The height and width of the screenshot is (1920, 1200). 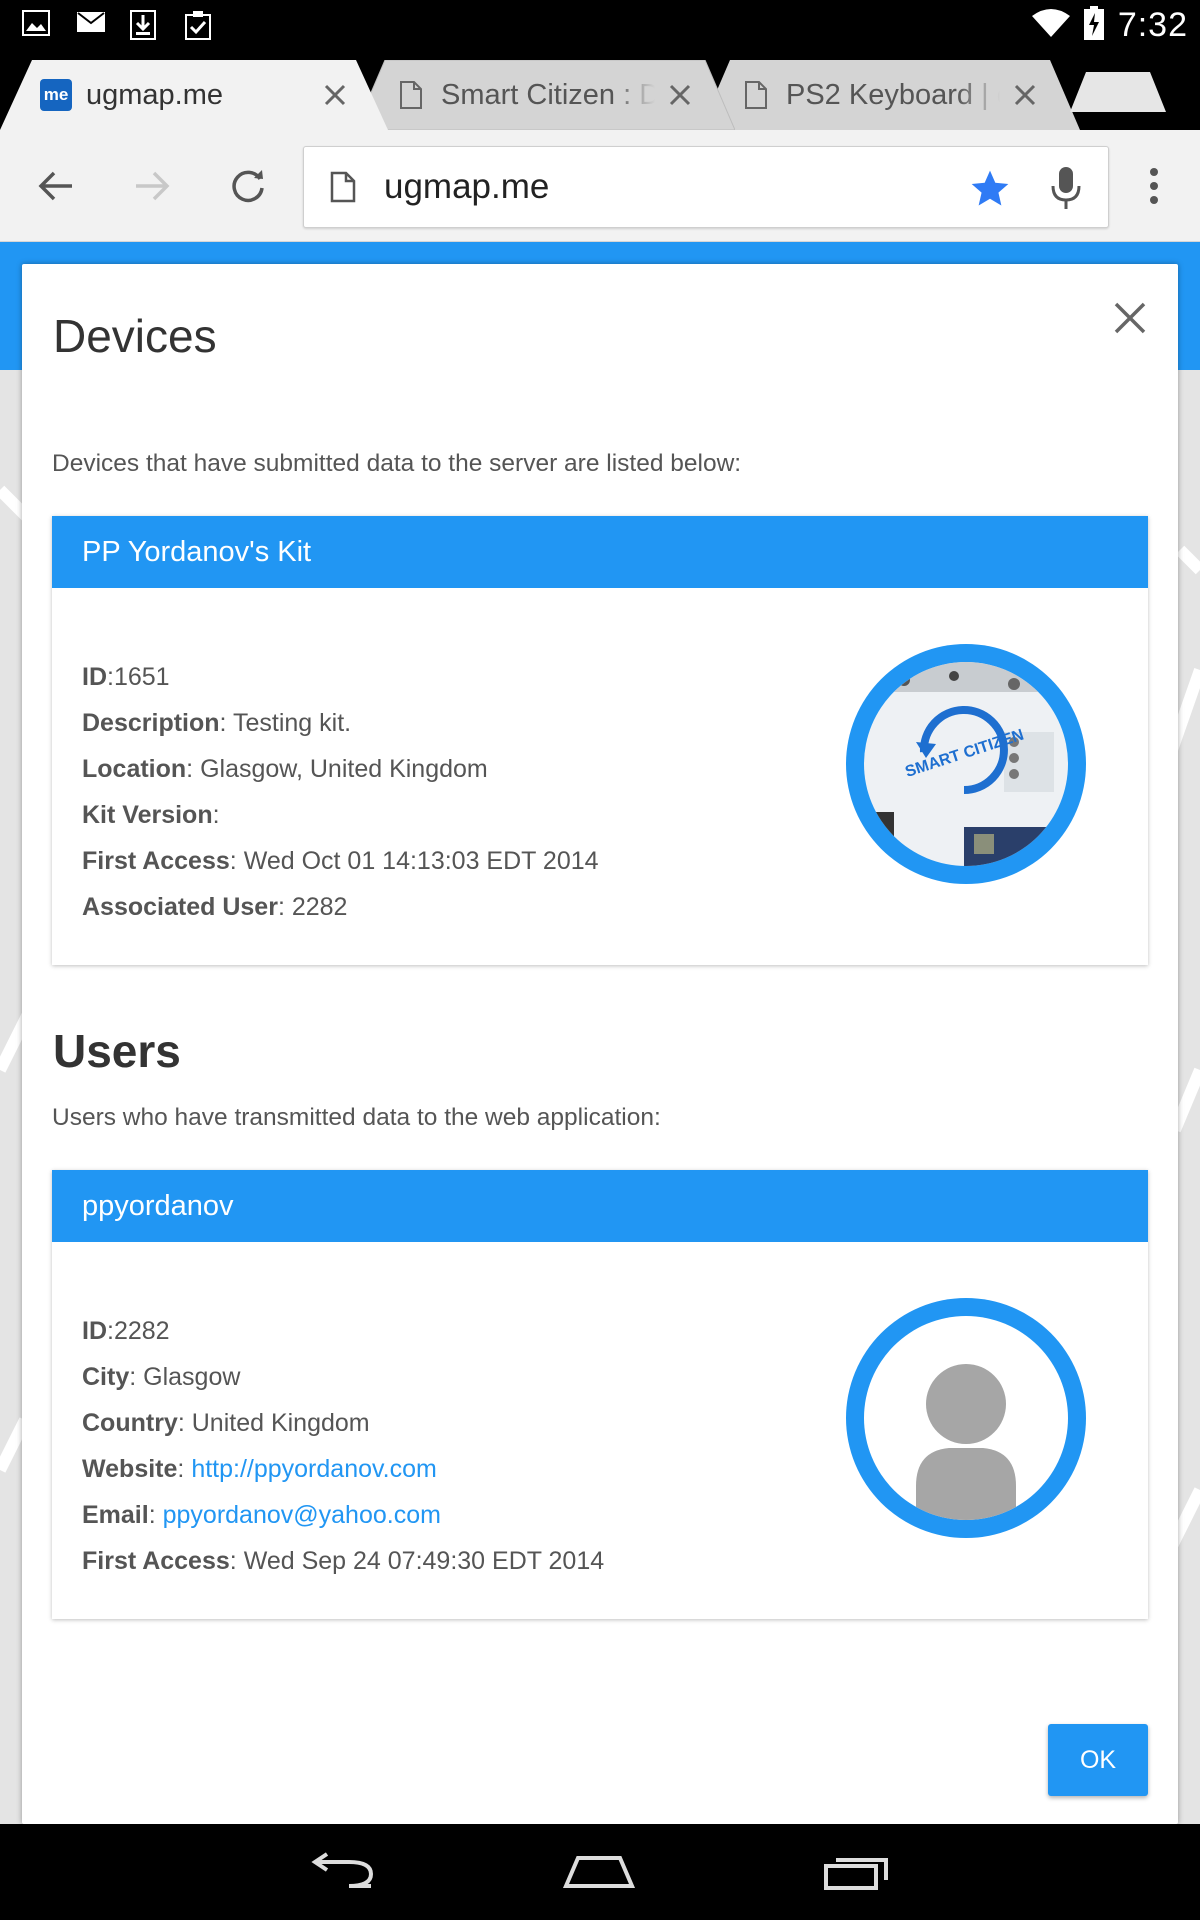 What do you see at coordinates (1093, 25) in the screenshot?
I see `battery-charging-icon` at bounding box center [1093, 25].